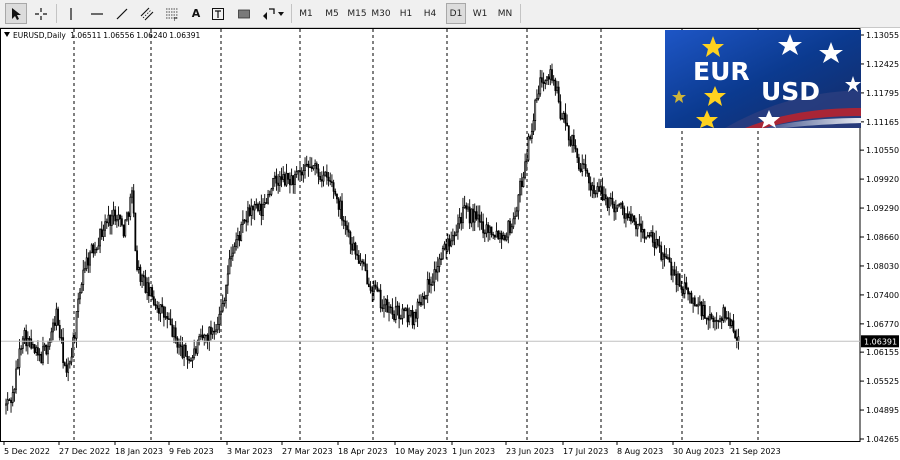 This screenshot has width=900, height=460. I want to click on timeframe-button-w1: W1, so click(480, 13).